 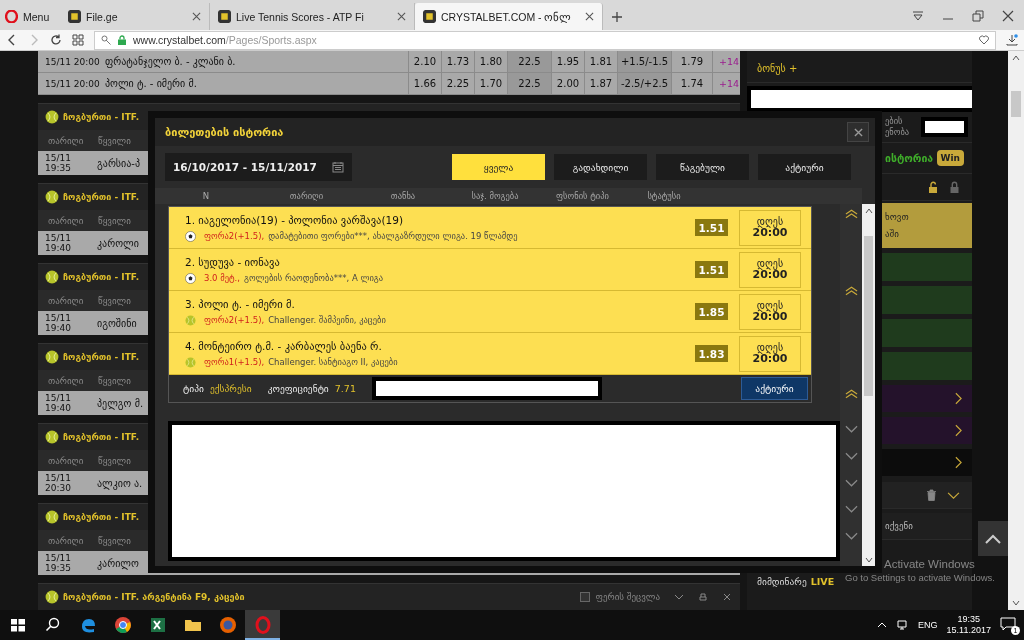 I want to click on bet-title: 3. პოლი ტ. - იმერი მ., so click(x=240, y=303).